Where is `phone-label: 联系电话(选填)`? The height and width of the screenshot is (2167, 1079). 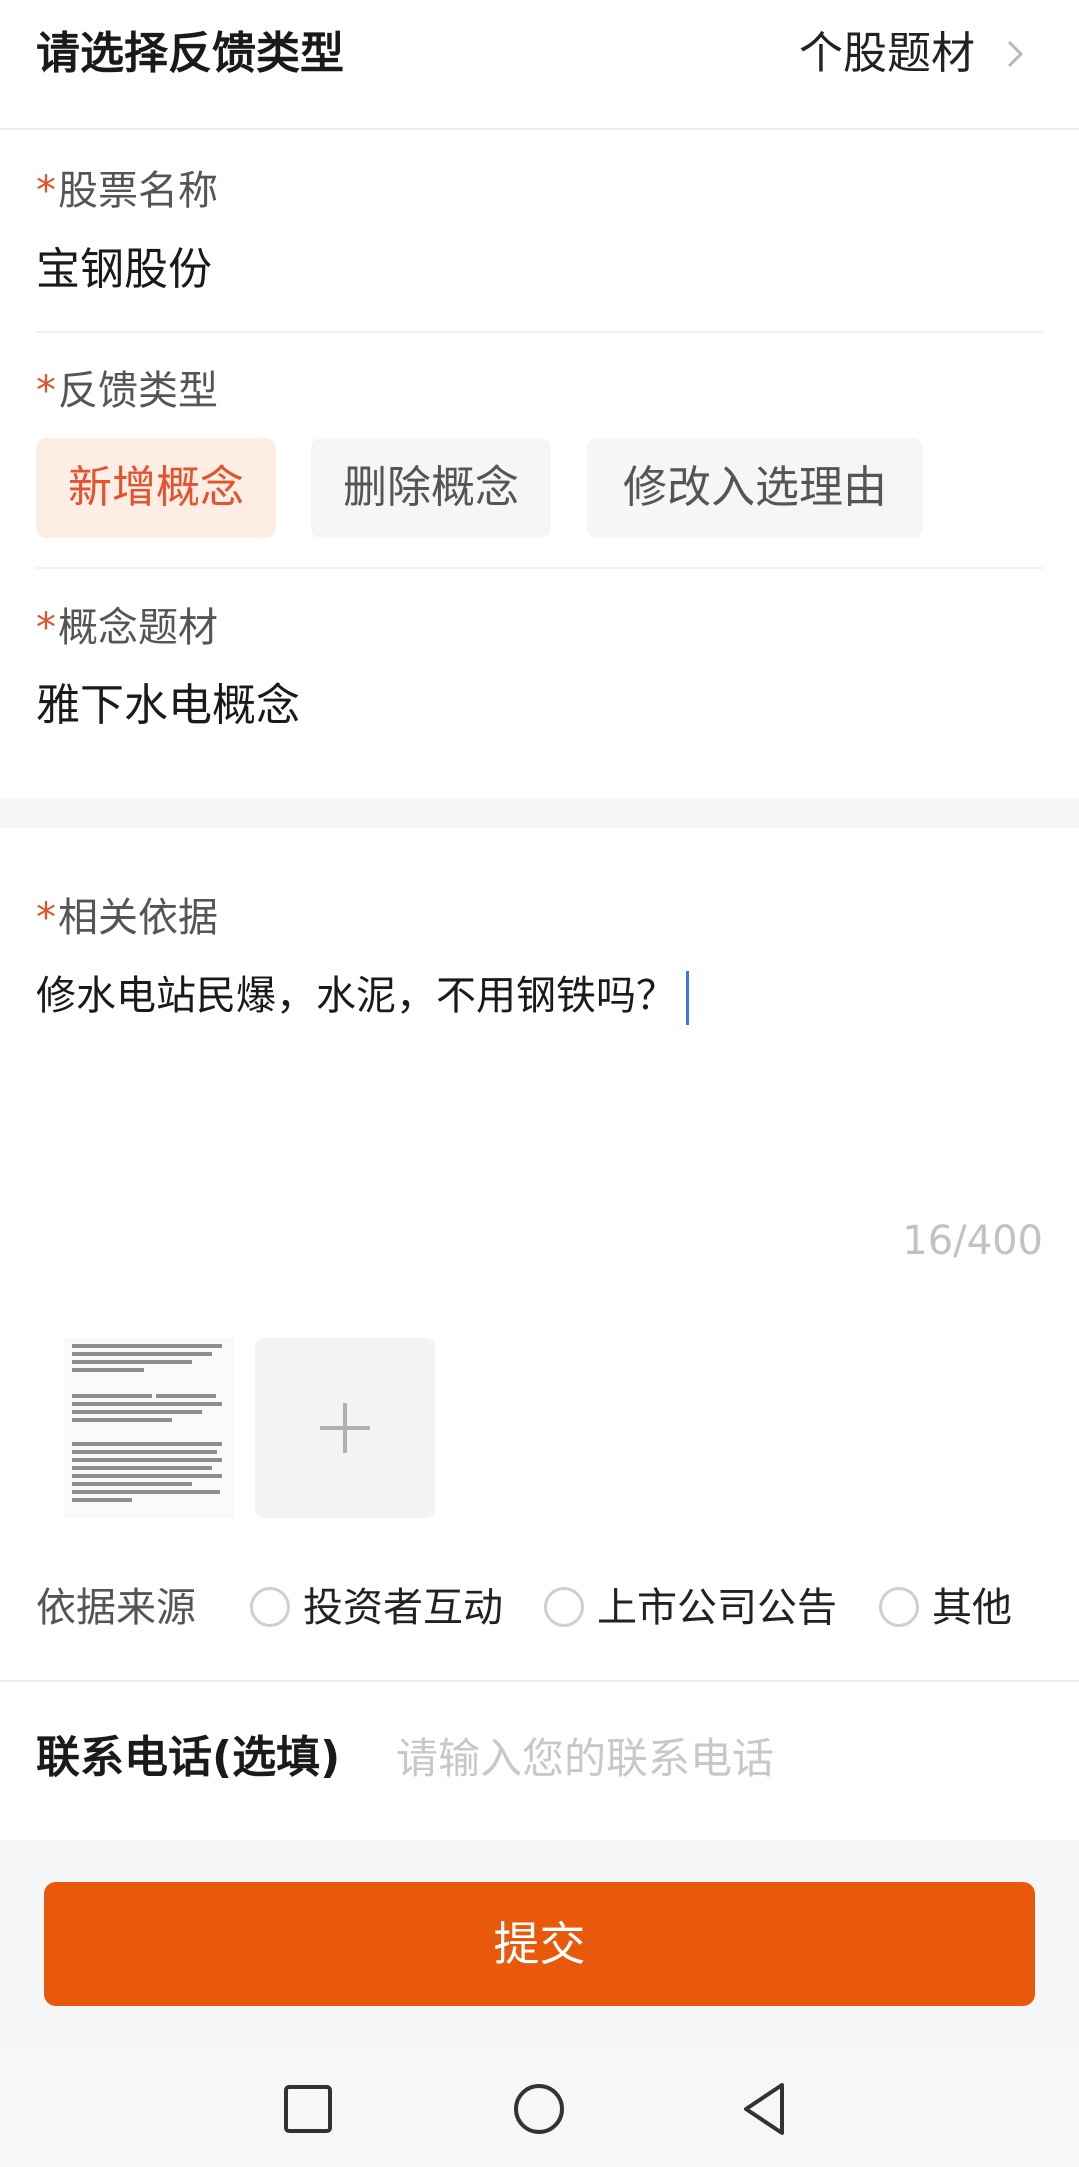 phone-label: 联系电话(选填) is located at coordinates (188, 1757).